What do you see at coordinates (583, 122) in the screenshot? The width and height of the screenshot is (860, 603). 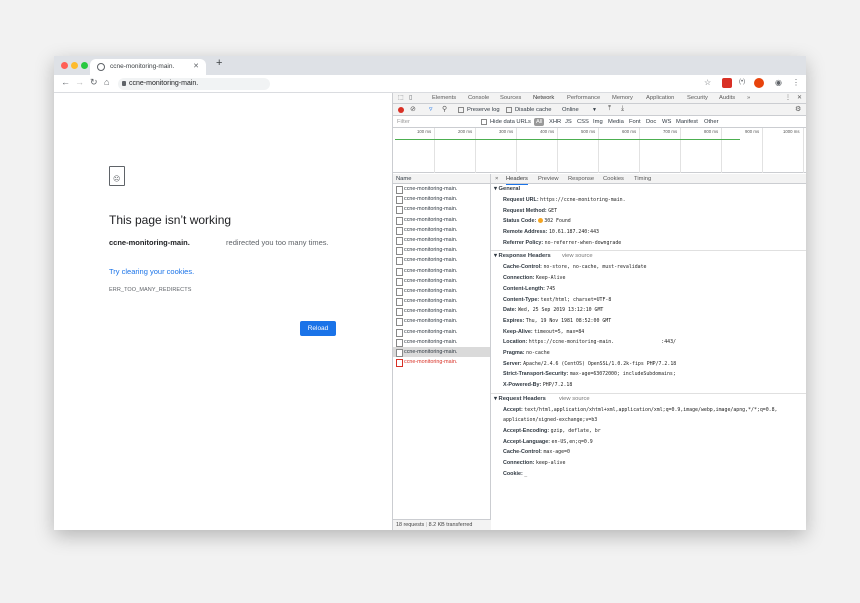 I see `filter-type-css: CSS` at bounding box center [583, 122].